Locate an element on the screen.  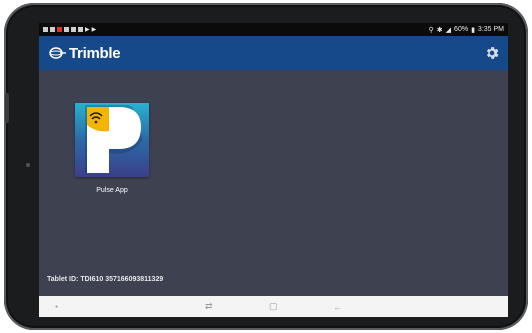
tablet-id: Tablet ID: TDI610 357166093811329 is located at coordinates (105, 279).